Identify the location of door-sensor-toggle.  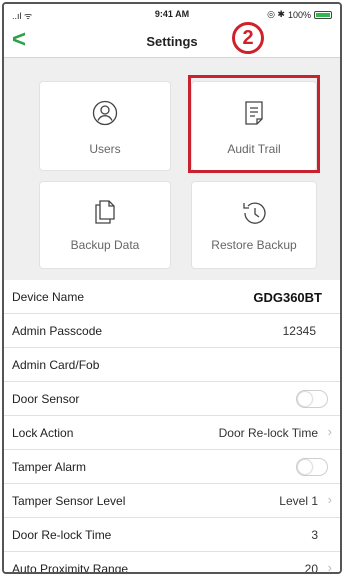
(312, 399).